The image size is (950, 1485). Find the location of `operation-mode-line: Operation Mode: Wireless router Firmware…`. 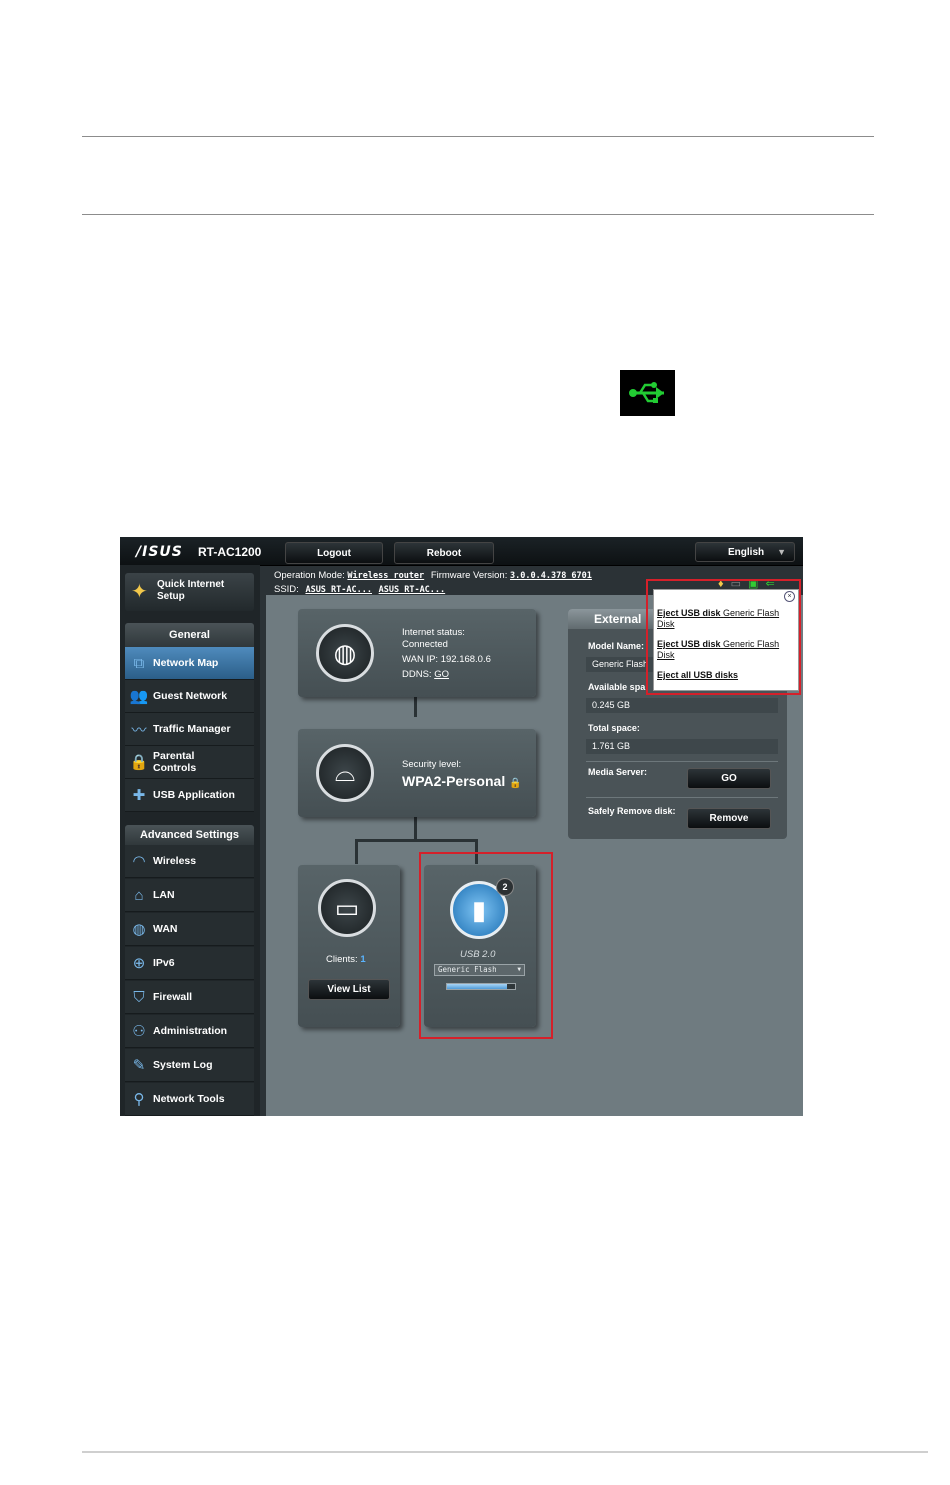

operation-mode-line: Operation Mode: Wireless router Firmware… is located at coordinates (433, 575).